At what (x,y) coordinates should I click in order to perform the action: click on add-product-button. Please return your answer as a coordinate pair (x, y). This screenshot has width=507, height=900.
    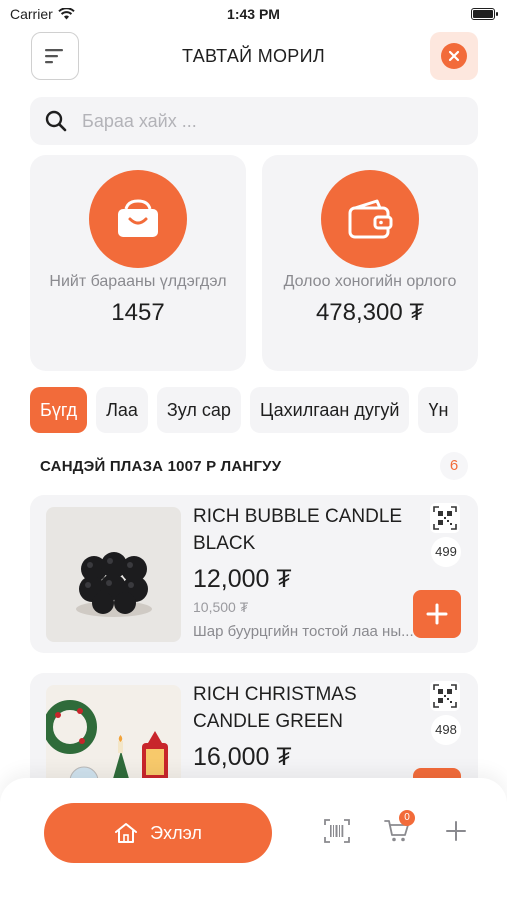
    Looking at the image, I should click on (456, 831).